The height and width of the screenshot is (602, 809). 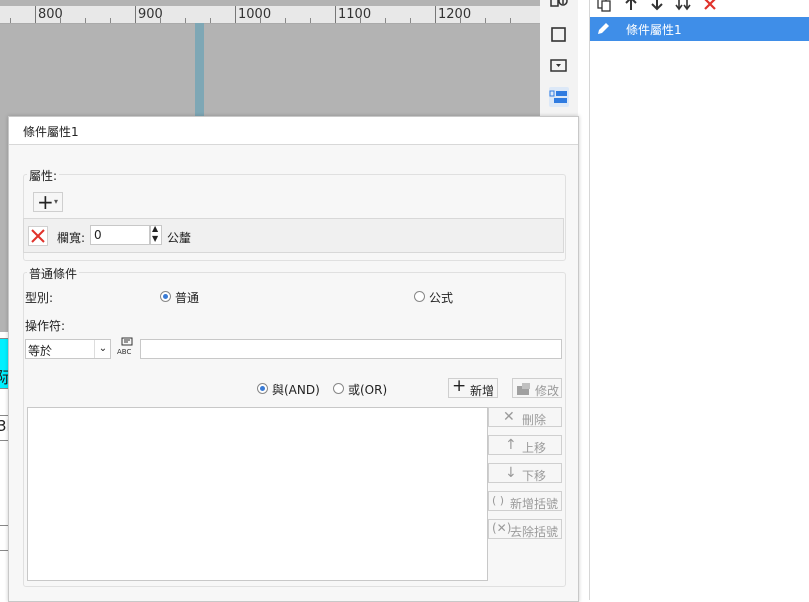 I want to click on dropdown-arrow-icon: ▾, so click(x=56, y=201).